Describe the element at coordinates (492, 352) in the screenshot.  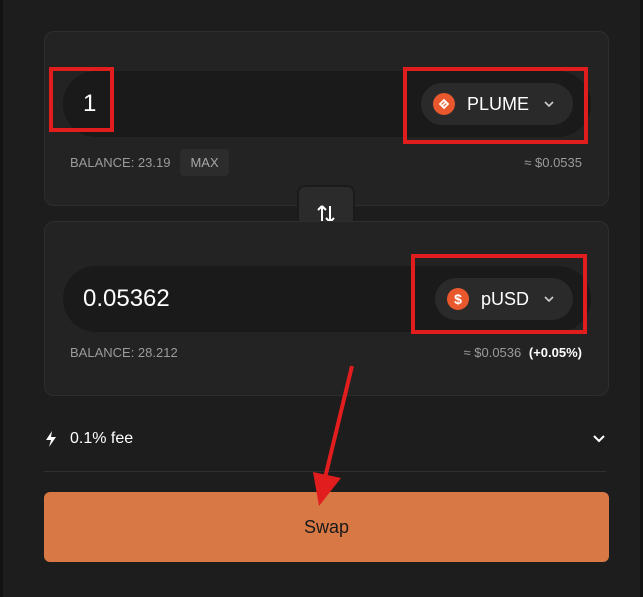
I see `to-usd-value: ≈ $0.0536` at that location.